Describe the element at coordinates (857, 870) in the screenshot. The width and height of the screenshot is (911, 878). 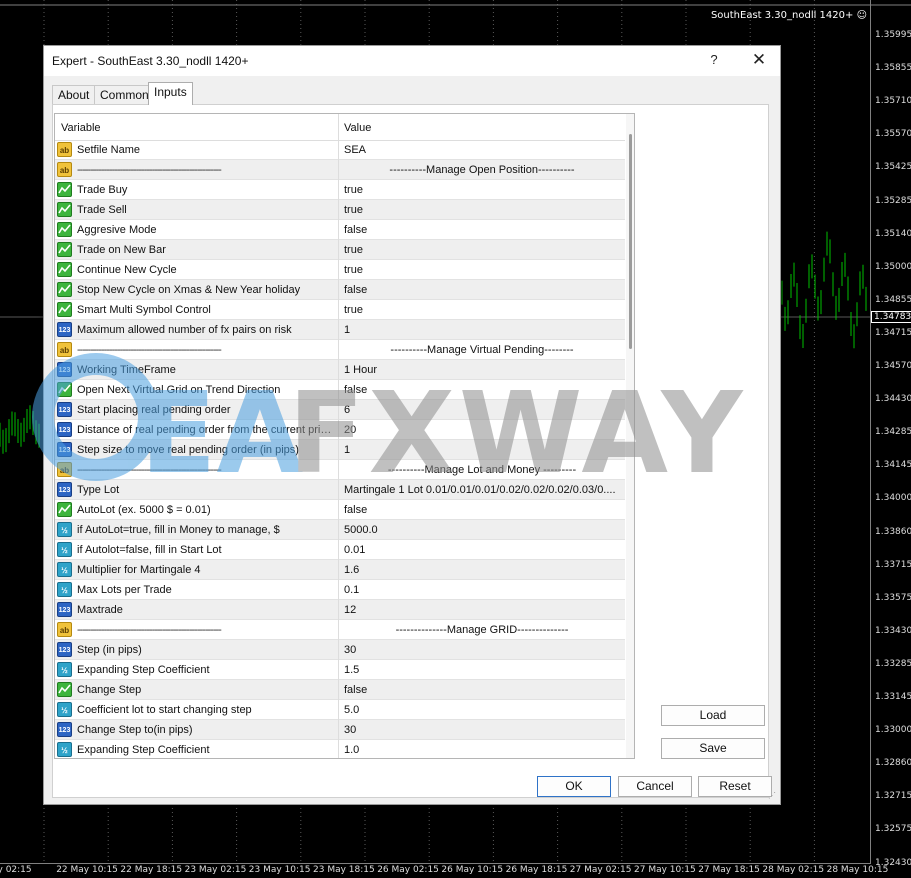
I see `time-tick-label: 28 May 10:15` at that location.